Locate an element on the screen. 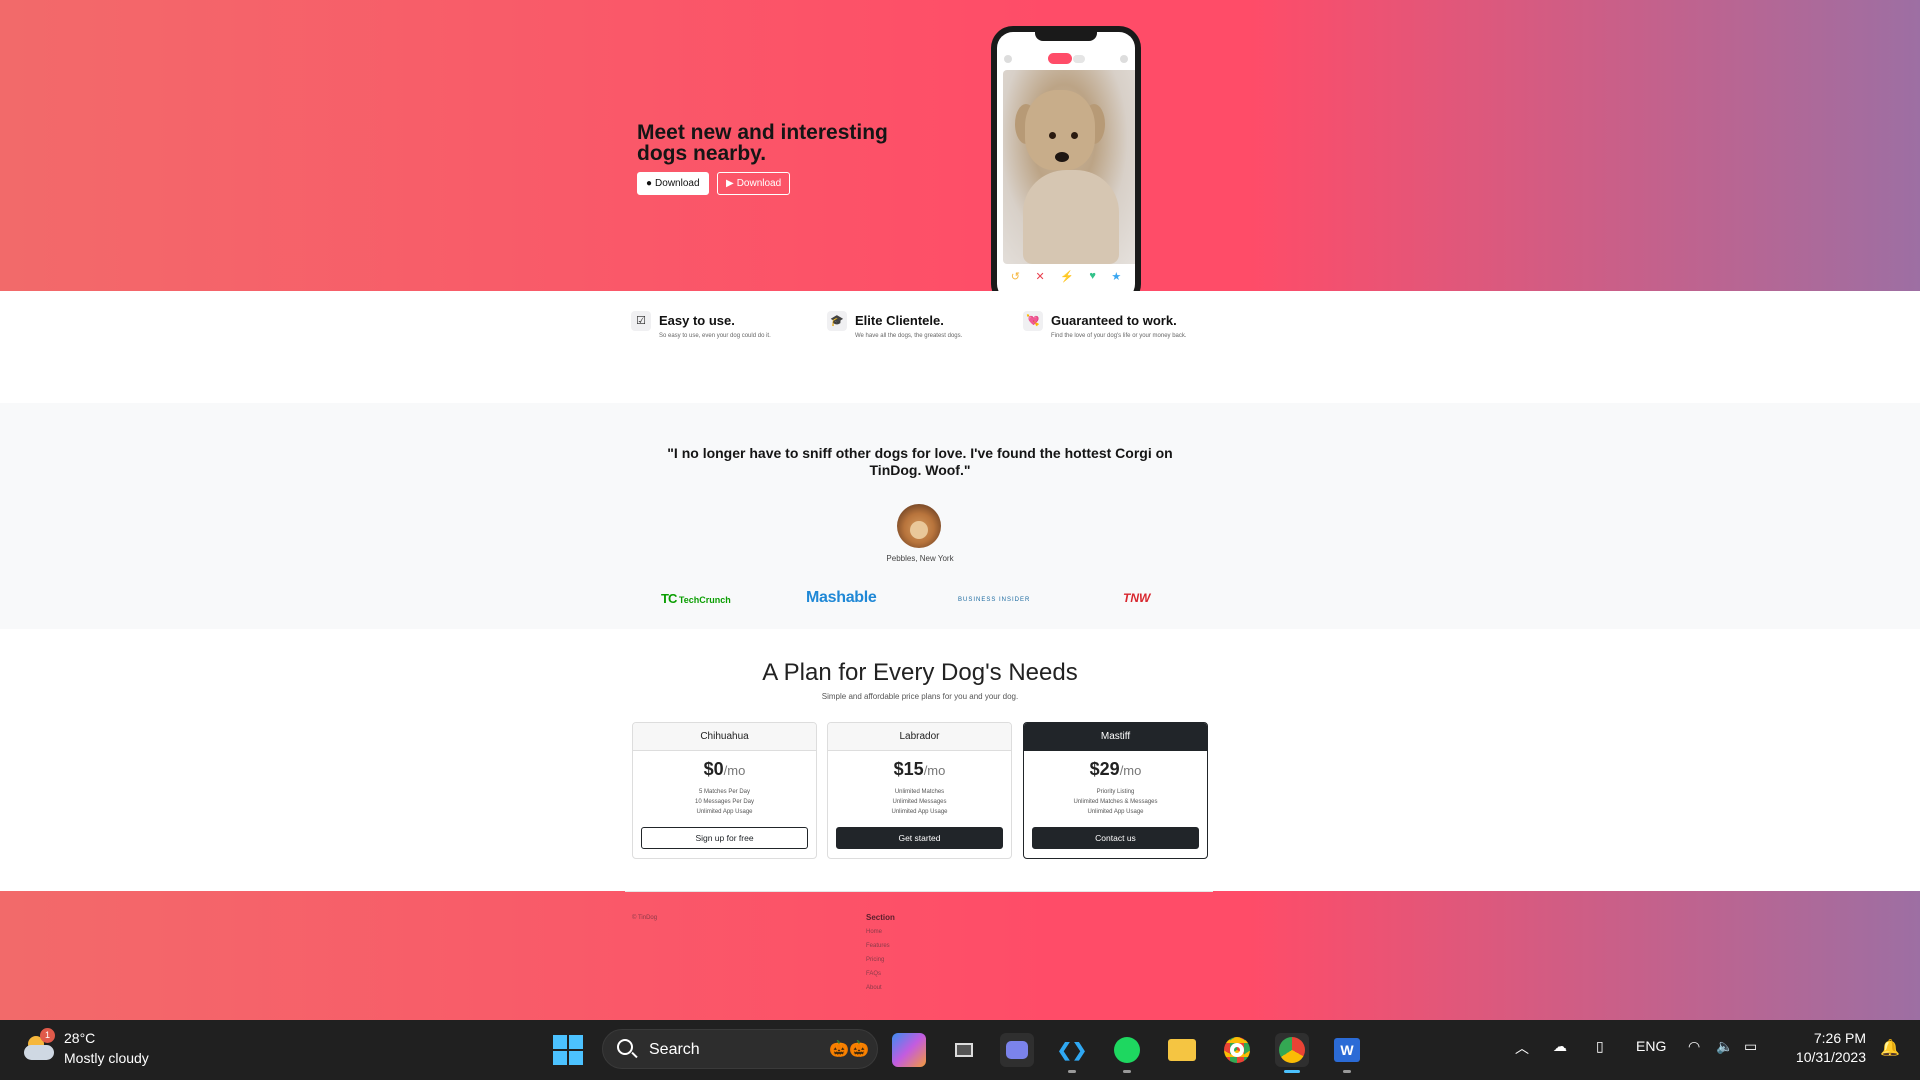 The width and height of the screenshot is (1920, 1080). phone-action-bar: ↺ ✕ ⚡ ♥ ★ is located at coordinates (1066, 276).